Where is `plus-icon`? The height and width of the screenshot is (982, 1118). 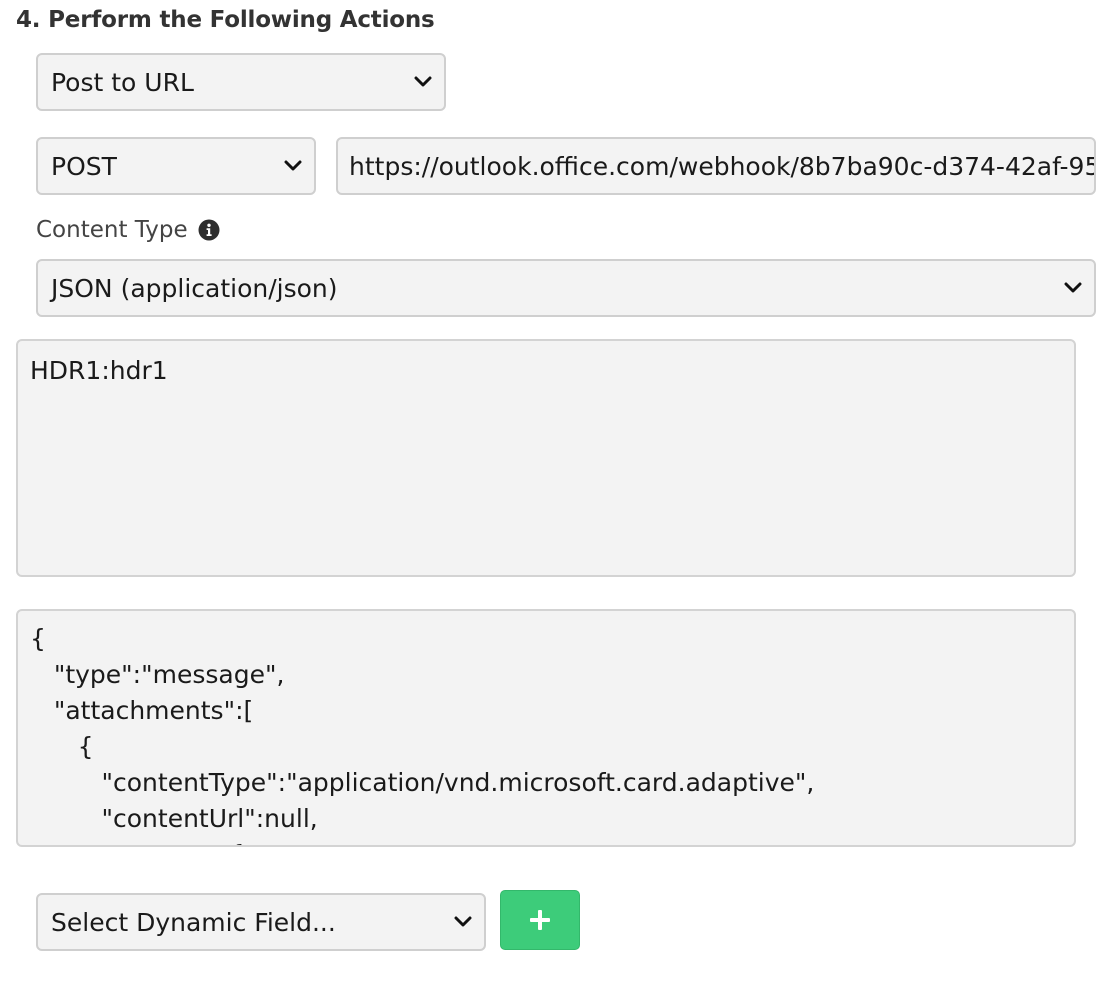
plus-icon is located at coordinates (540, 920).